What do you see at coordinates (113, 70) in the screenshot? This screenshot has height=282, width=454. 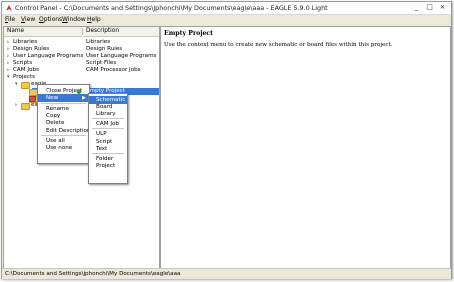 I see `tree-item-description: CAM Processor Jobs` at bounding box center [113, 70].